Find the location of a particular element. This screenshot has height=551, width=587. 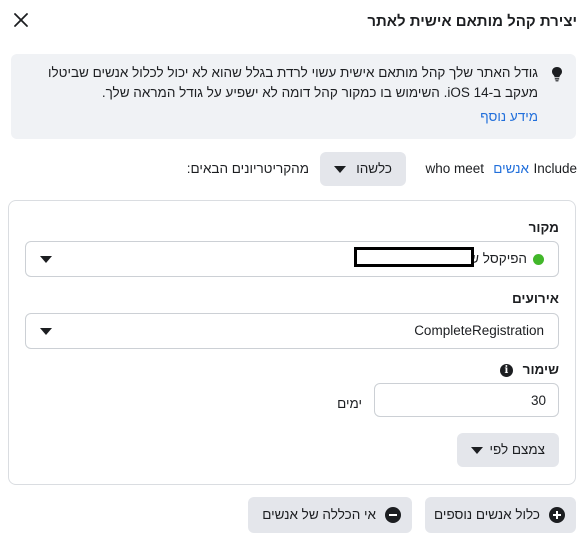

learn-more-link: מידע נוסף is located at coordinates (509, 116).